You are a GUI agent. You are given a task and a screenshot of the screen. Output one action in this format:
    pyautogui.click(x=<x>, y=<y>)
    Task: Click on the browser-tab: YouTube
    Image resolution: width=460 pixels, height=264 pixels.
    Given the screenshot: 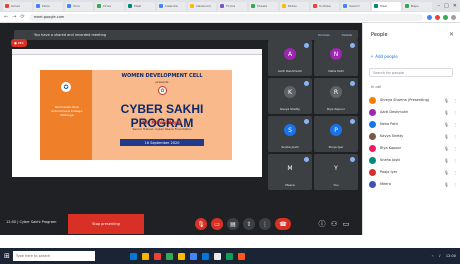 What is the action you would take?
    pyautogui.click(x=325, y=6)
    